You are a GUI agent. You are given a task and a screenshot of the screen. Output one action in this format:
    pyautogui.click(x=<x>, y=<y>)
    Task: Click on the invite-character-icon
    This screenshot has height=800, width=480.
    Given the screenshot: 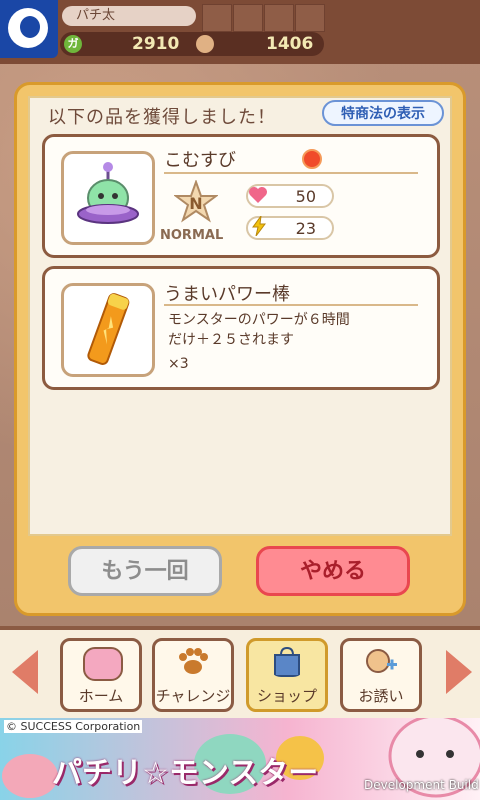 What is the action you would take?
    pyautogui.click(x=381, y=661)
    